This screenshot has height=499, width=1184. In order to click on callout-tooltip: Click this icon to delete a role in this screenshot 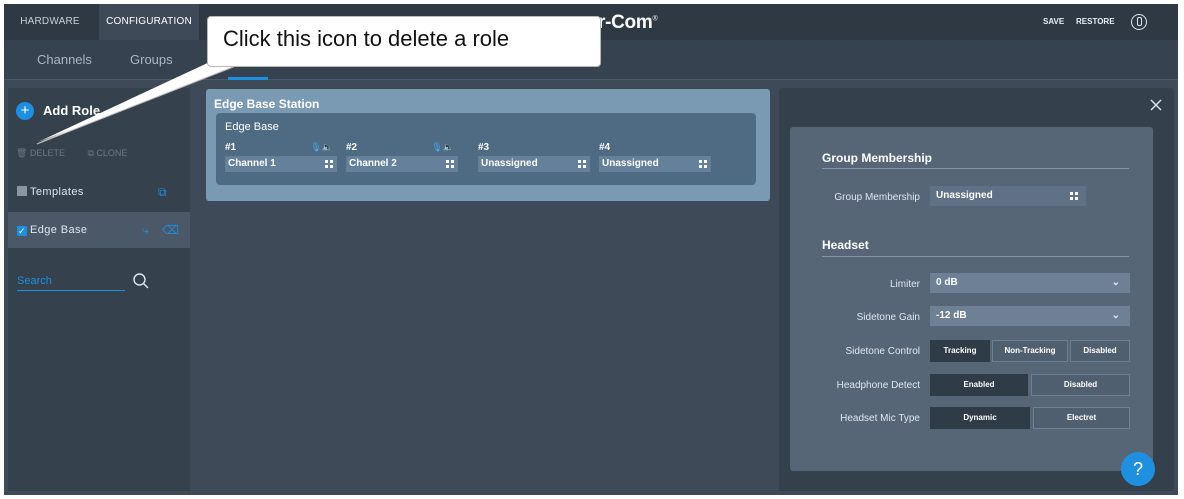, I will do `click(404, 41)`.